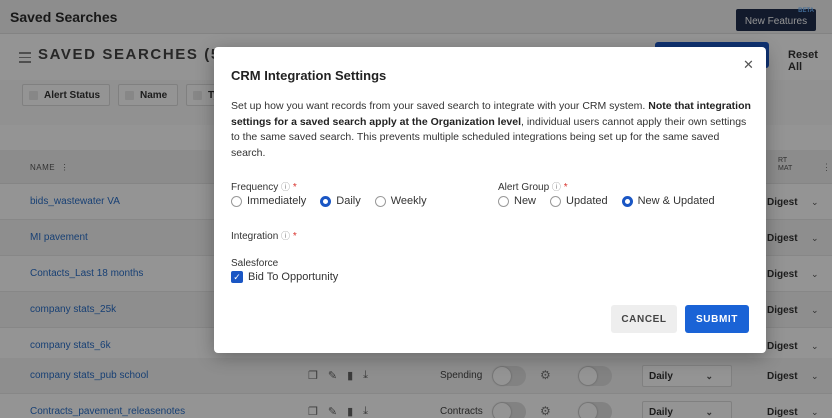  I want to click on frequency-radio-group: Immediately Daily Weekly, so click(336, 201).